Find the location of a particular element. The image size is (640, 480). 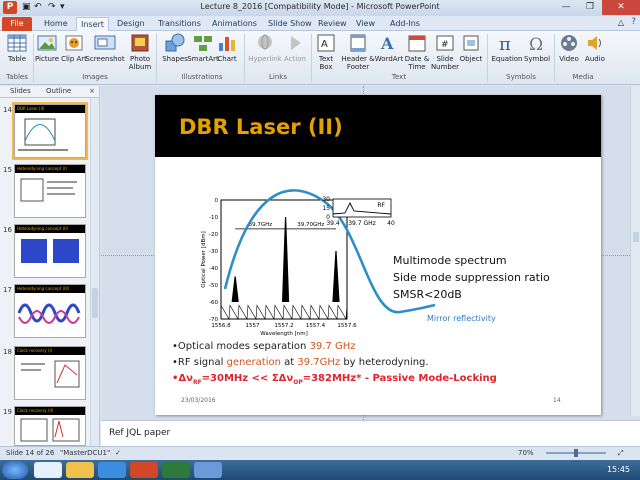

minimize-ribbon-icon: △ is located at coordinates (621, 22).